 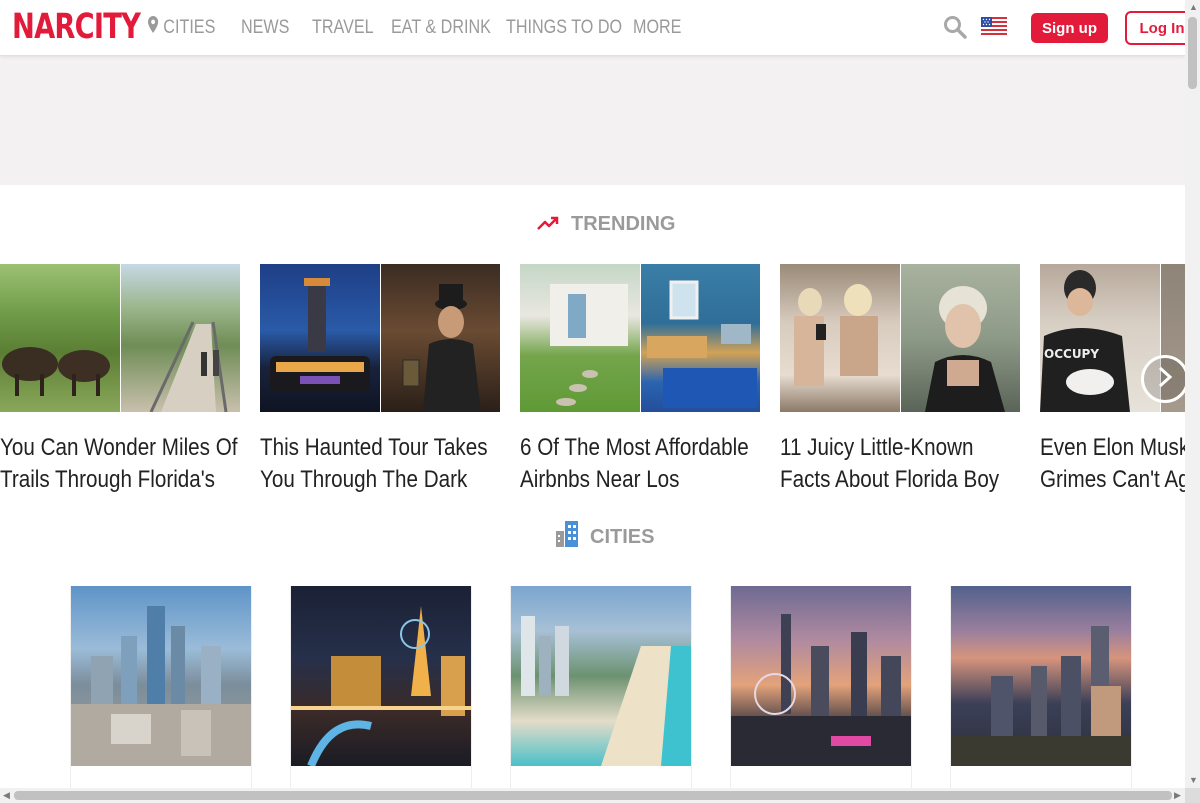 I want to click on living-room-photo, so click(x=700, y=338).